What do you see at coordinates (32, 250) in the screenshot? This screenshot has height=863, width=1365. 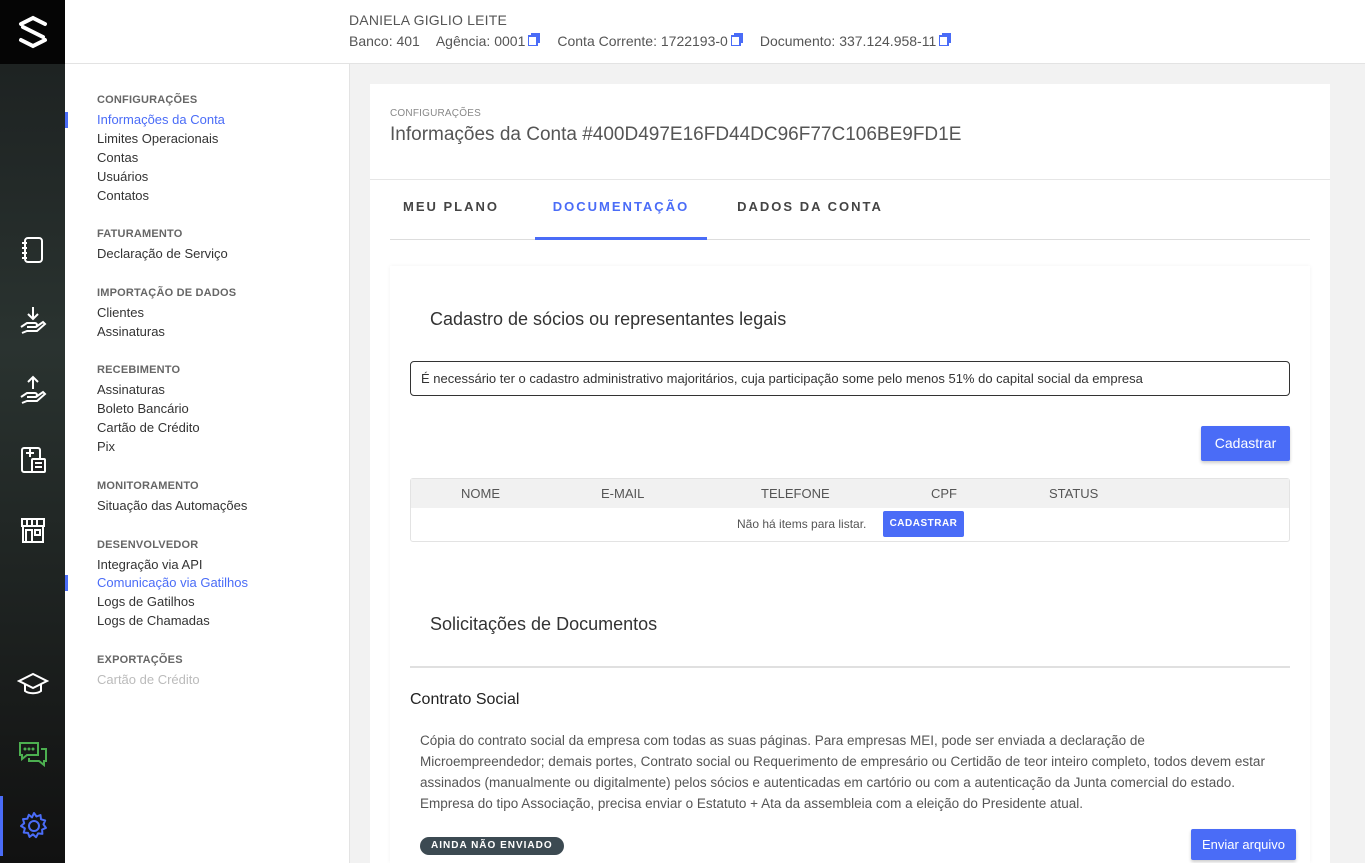 I see `notebook-icon` at bounding box center [32, 250].